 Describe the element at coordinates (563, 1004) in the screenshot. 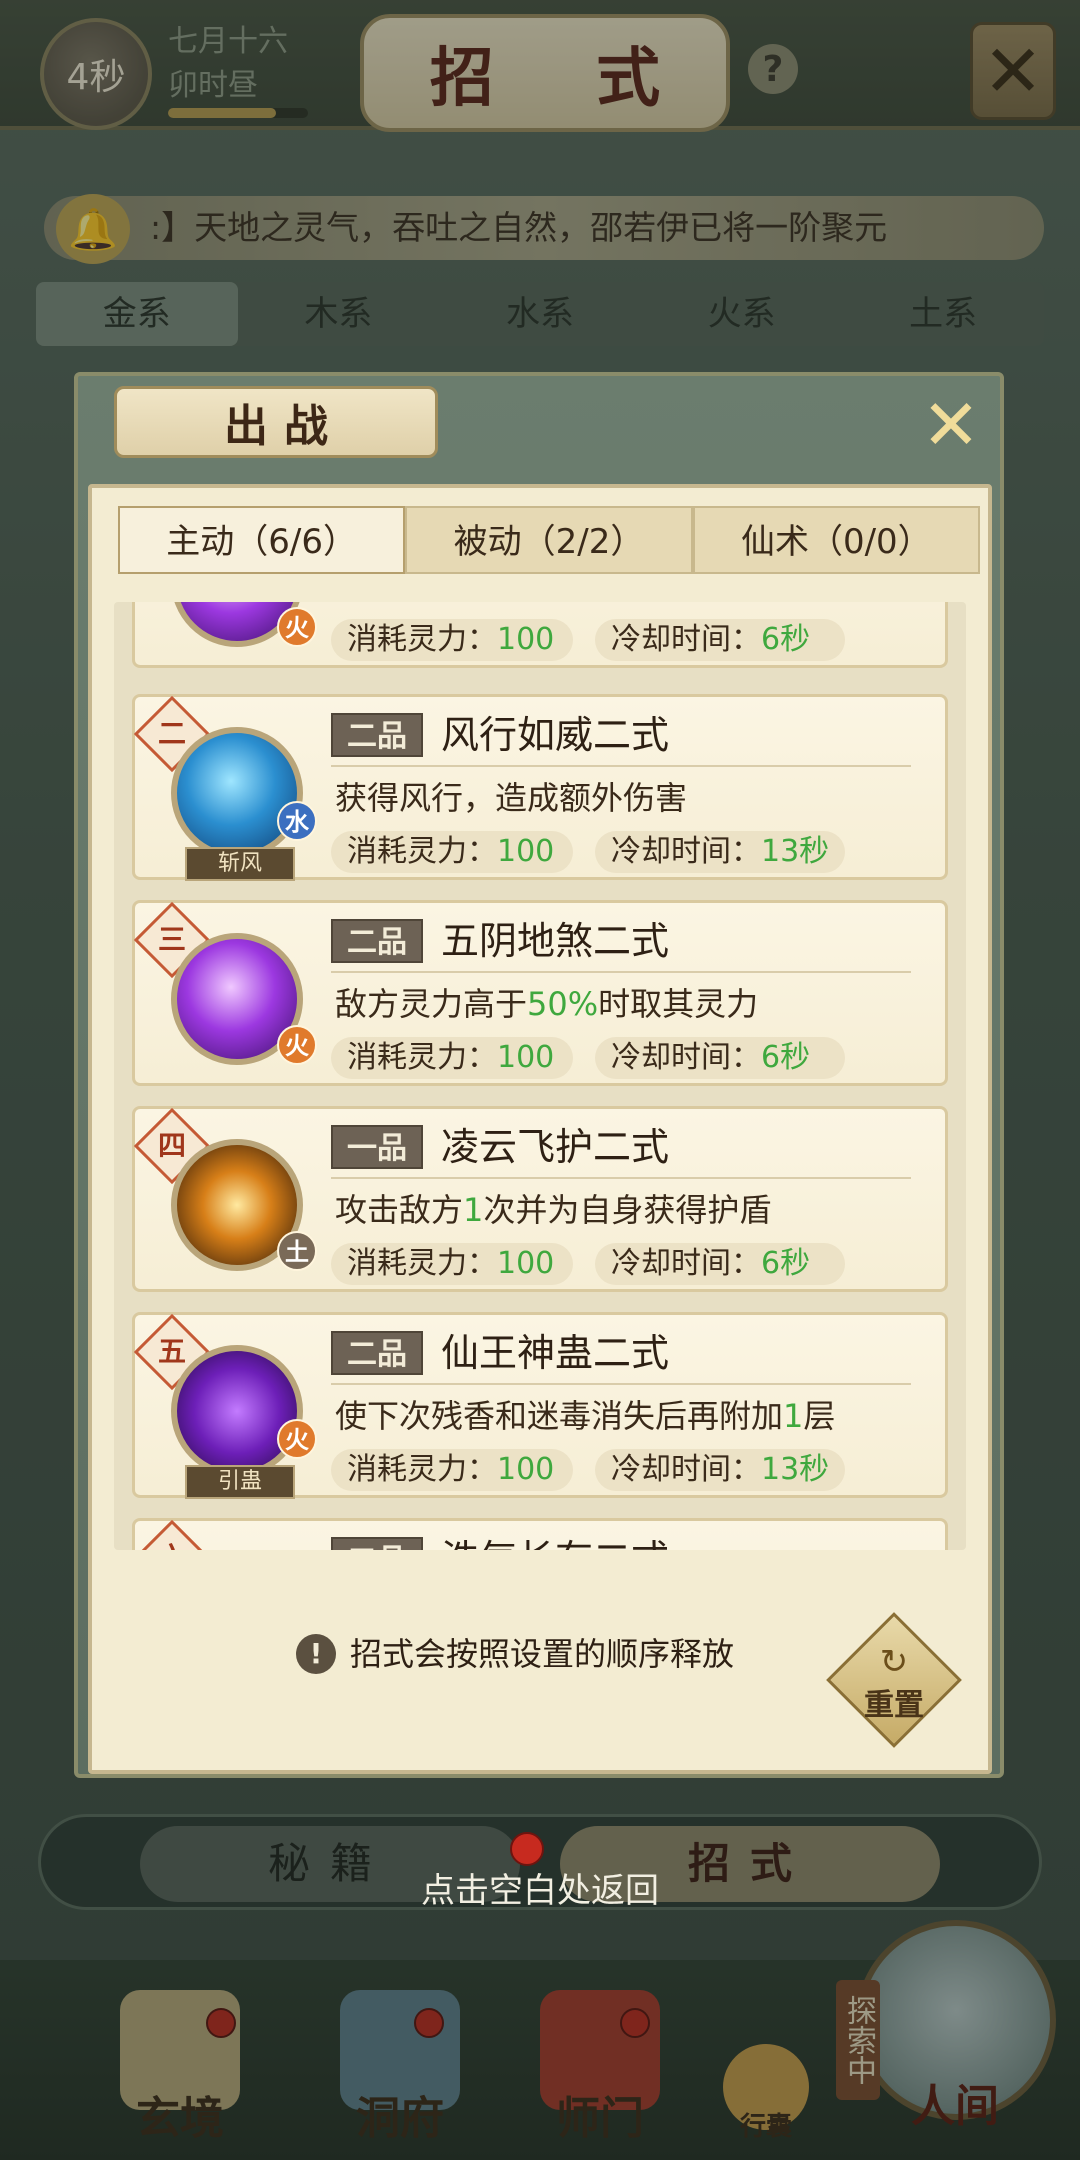

I see `desc-highlight: 50%` at that location.